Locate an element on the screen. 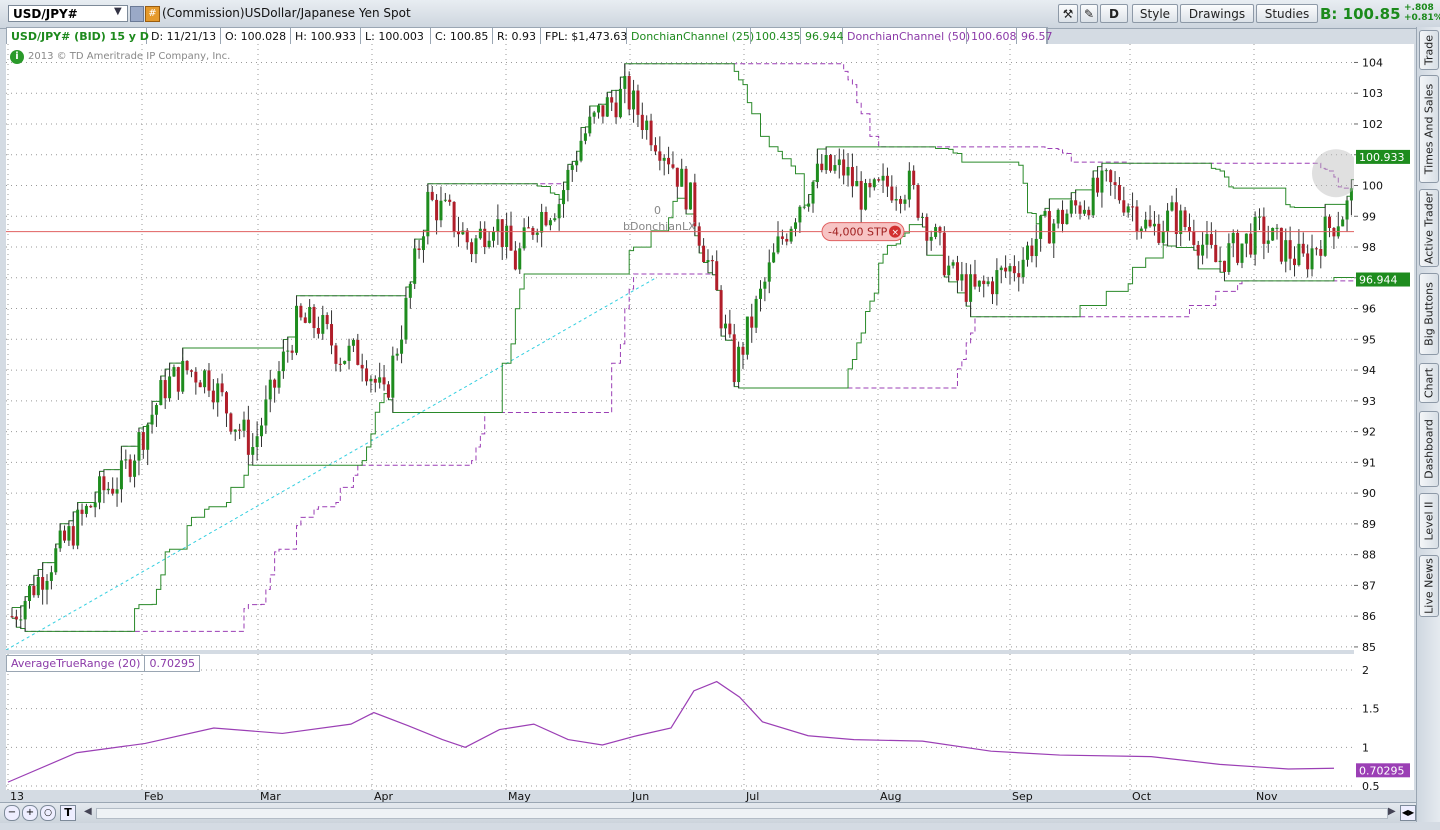 The image size is (1440, 830). horizontal-scrollbar is located at coordinates (742, 813).